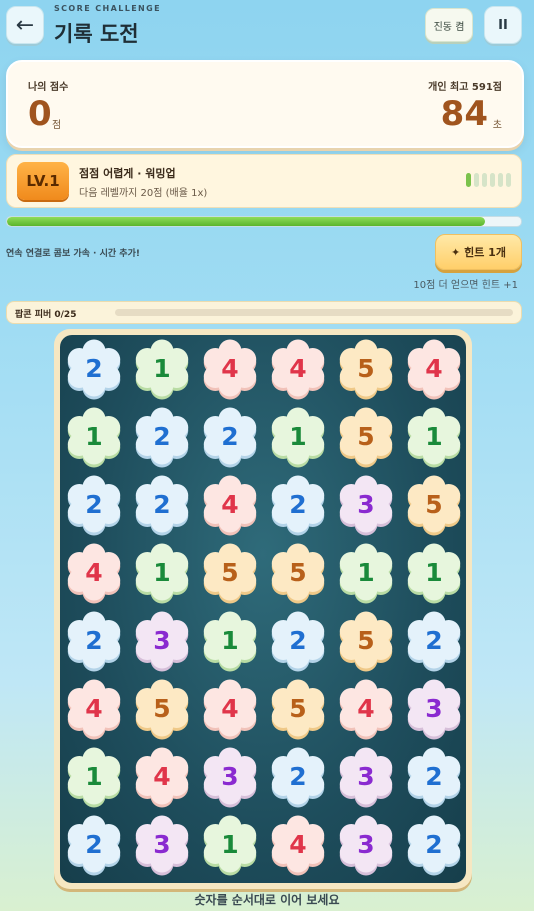 The width and height of the screenshot is (534, 911). Describe the element at coordinates (57, 125) in the screenshot. I see `score-unit: 점` at that location.